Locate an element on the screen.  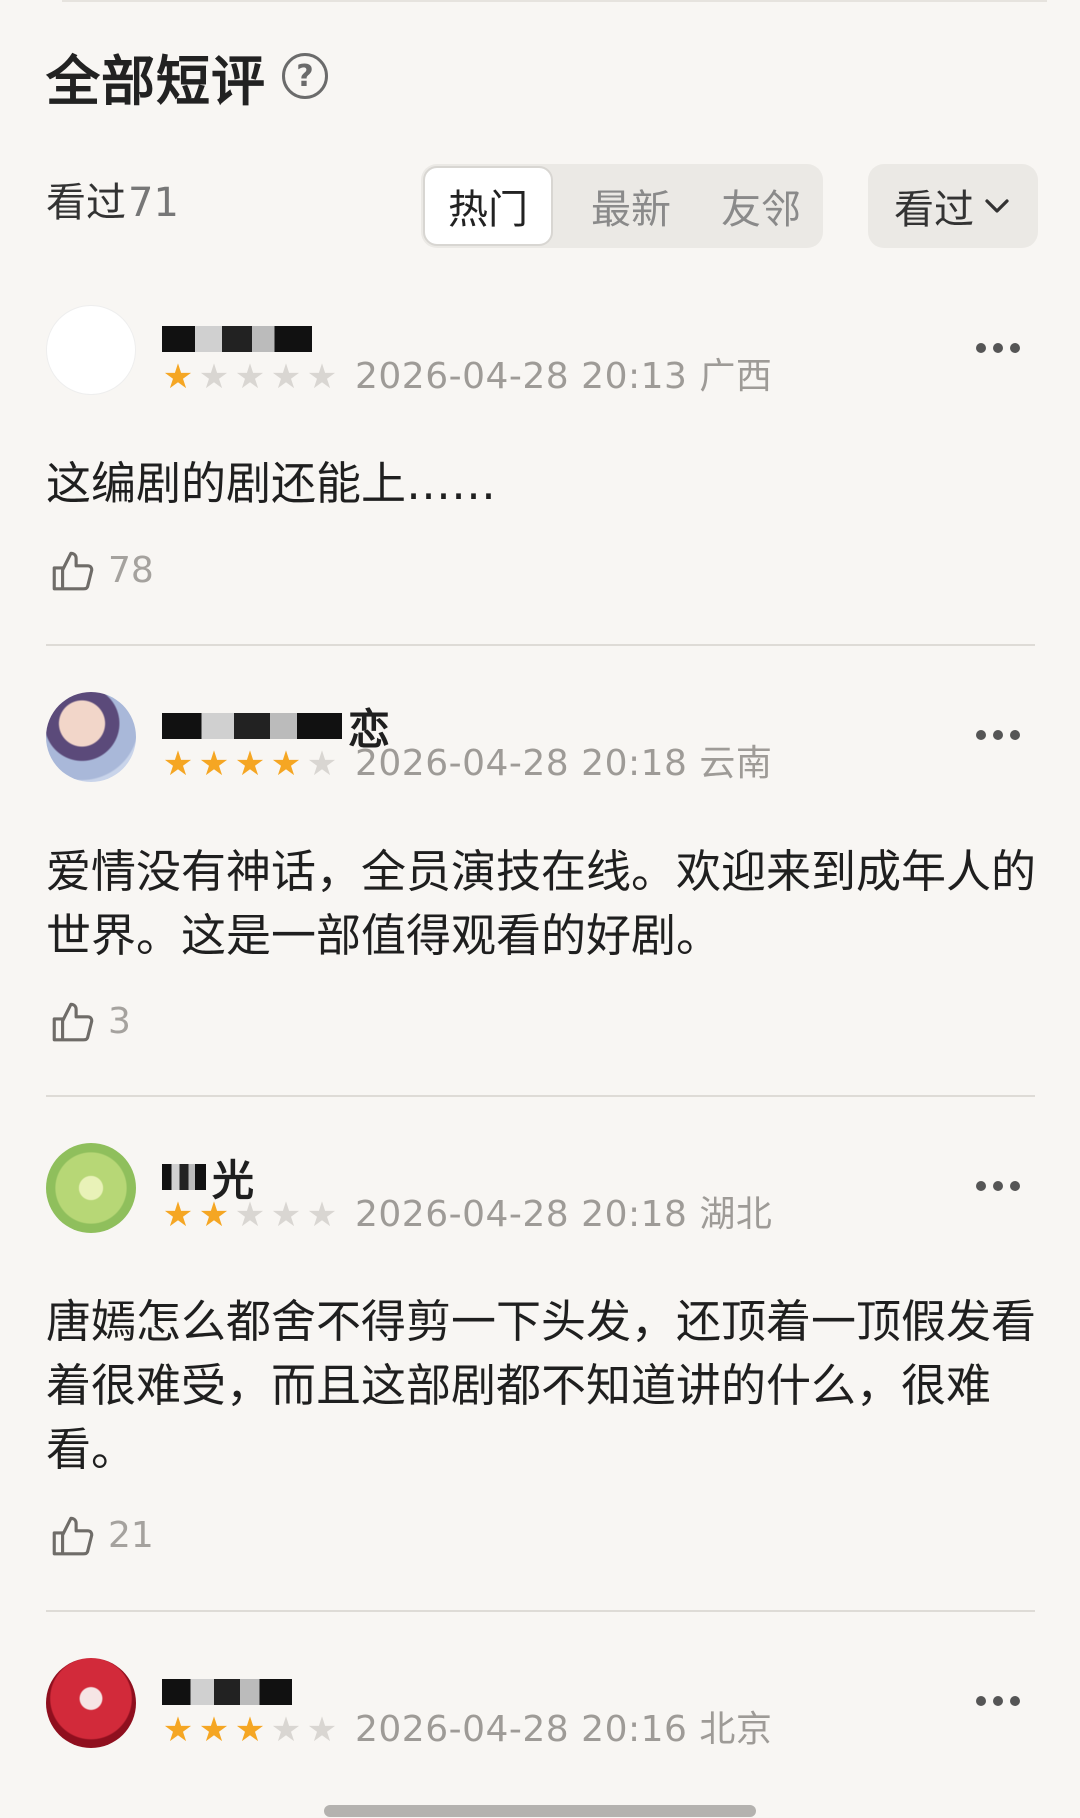
watched-count: 看过71 is located at coordinates (112, 199).